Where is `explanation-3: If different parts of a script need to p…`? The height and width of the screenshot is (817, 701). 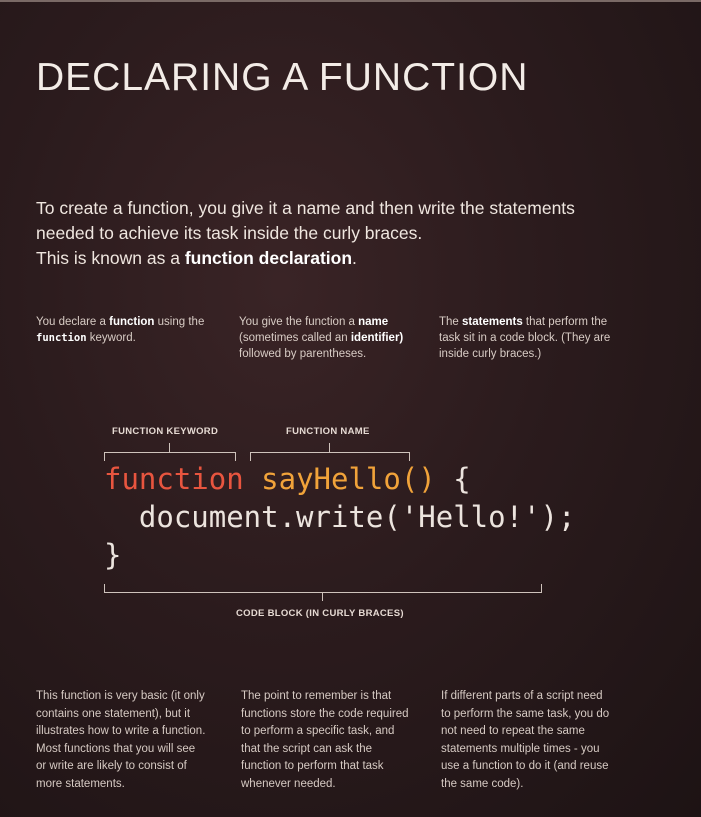 explanation-3: If different parts of a script need to p… is located at coordinates (525, 740).